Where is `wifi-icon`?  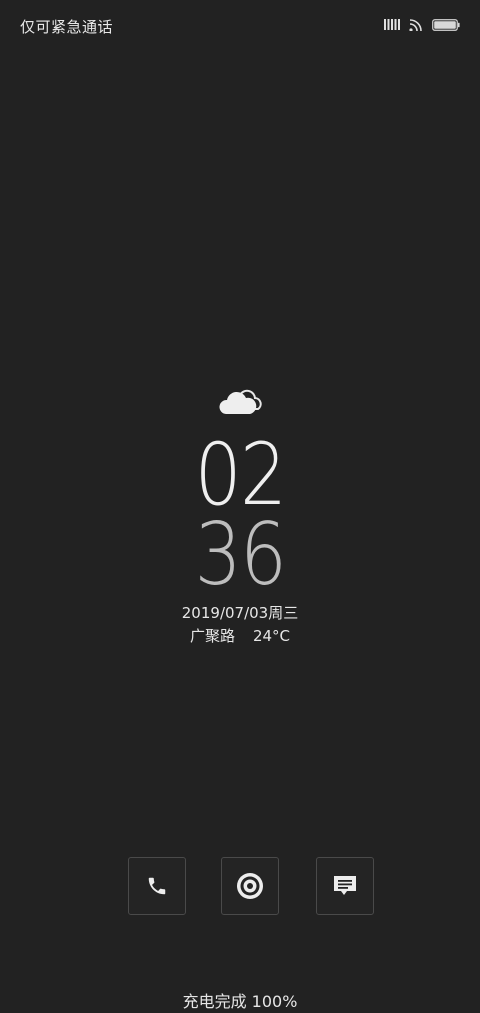 wifi-icon is located at coordinates (415, 25).